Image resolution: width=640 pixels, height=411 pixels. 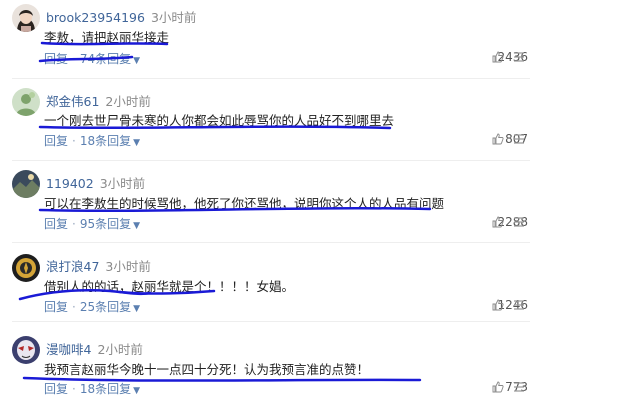 I want to click on comment-header: brook23954196 3小时前, so click(x=121, y=16).